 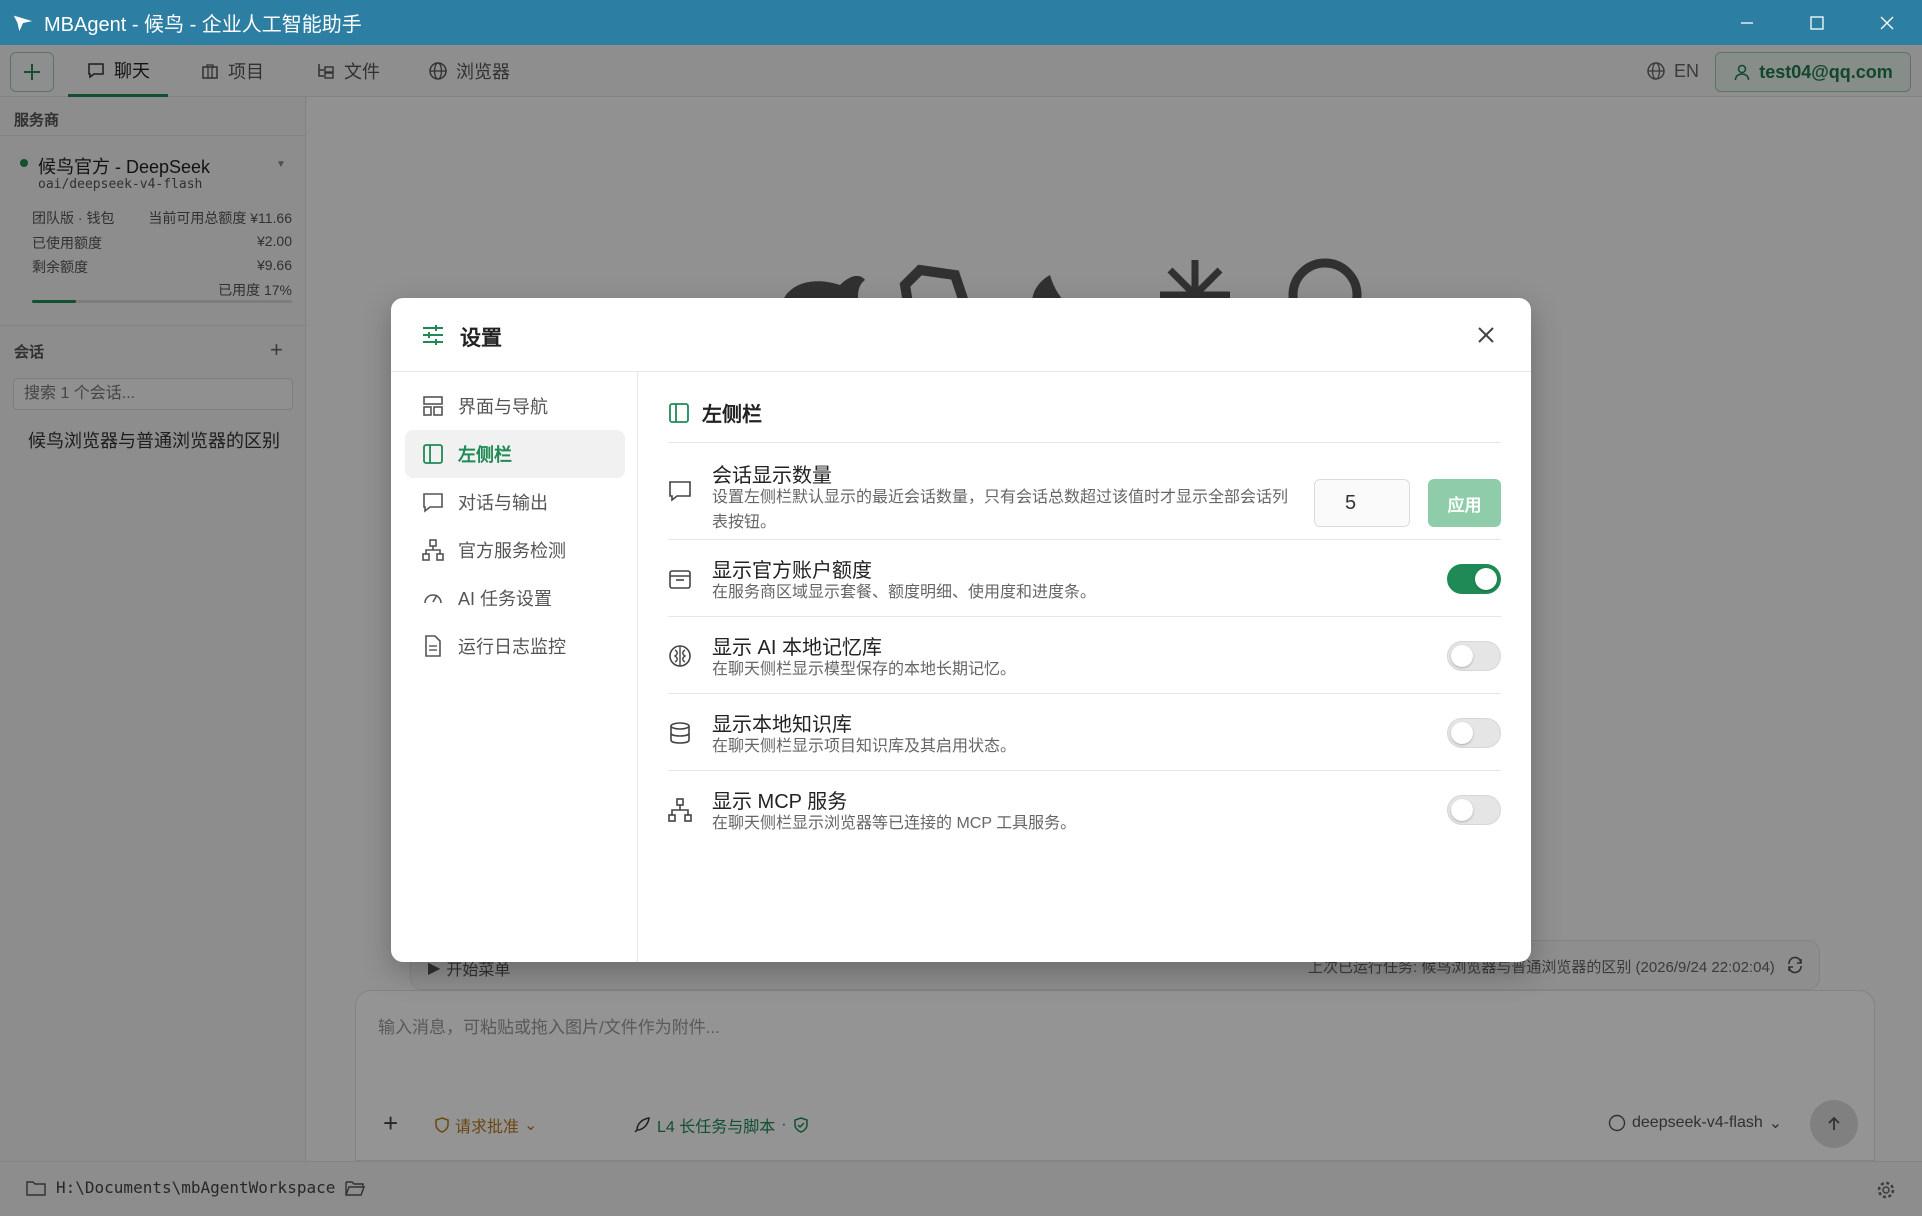 I want to click on setting-show-knowledge-base: 显示本地知识库 在聊天侧栏显示项目知识库及其启用状态。, so click(x=1084, y=732).